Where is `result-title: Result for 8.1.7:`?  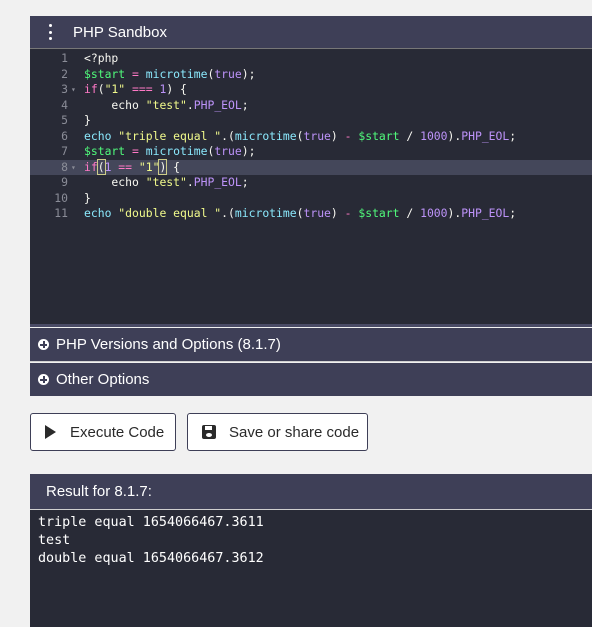 result-title: Result for 8.1.7: is located at coordinates (99, 491).